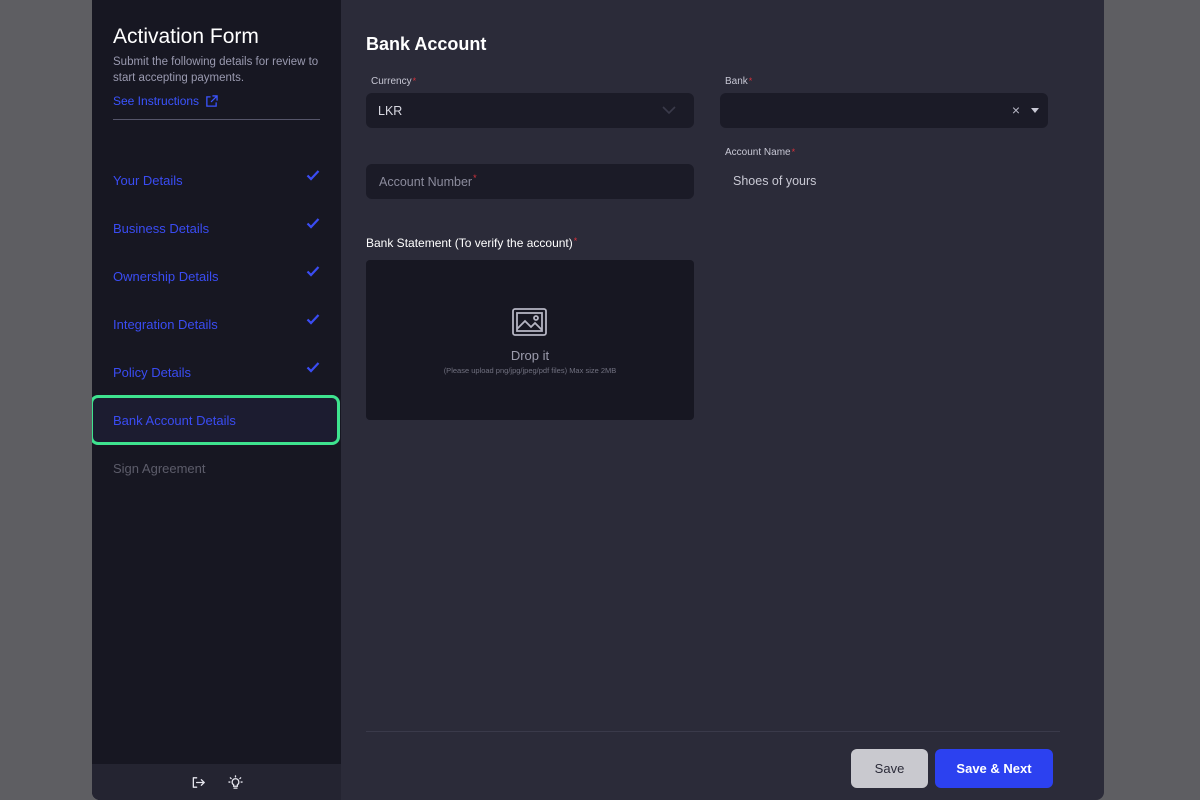 The height and width of the screenshot is (800, 1200). Describe the element at coordinates (426, 44) in the screenshot. I see `page-title: Bank Account` at that location.